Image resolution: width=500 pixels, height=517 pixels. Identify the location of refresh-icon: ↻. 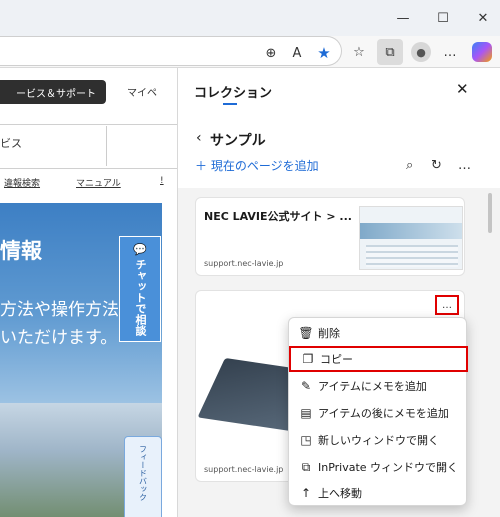
(436, 165).